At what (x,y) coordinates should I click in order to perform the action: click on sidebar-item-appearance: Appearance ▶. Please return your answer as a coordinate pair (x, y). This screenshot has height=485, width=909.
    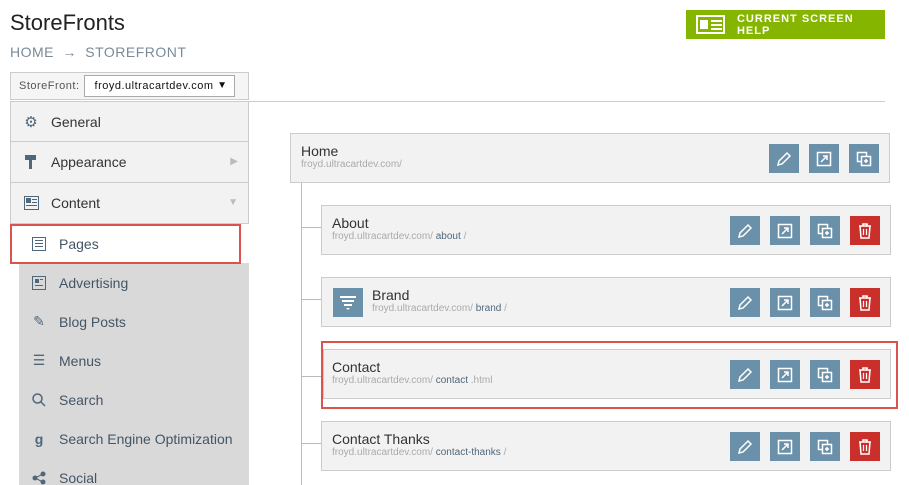
    Looking at the image, I should click on (129, 162).